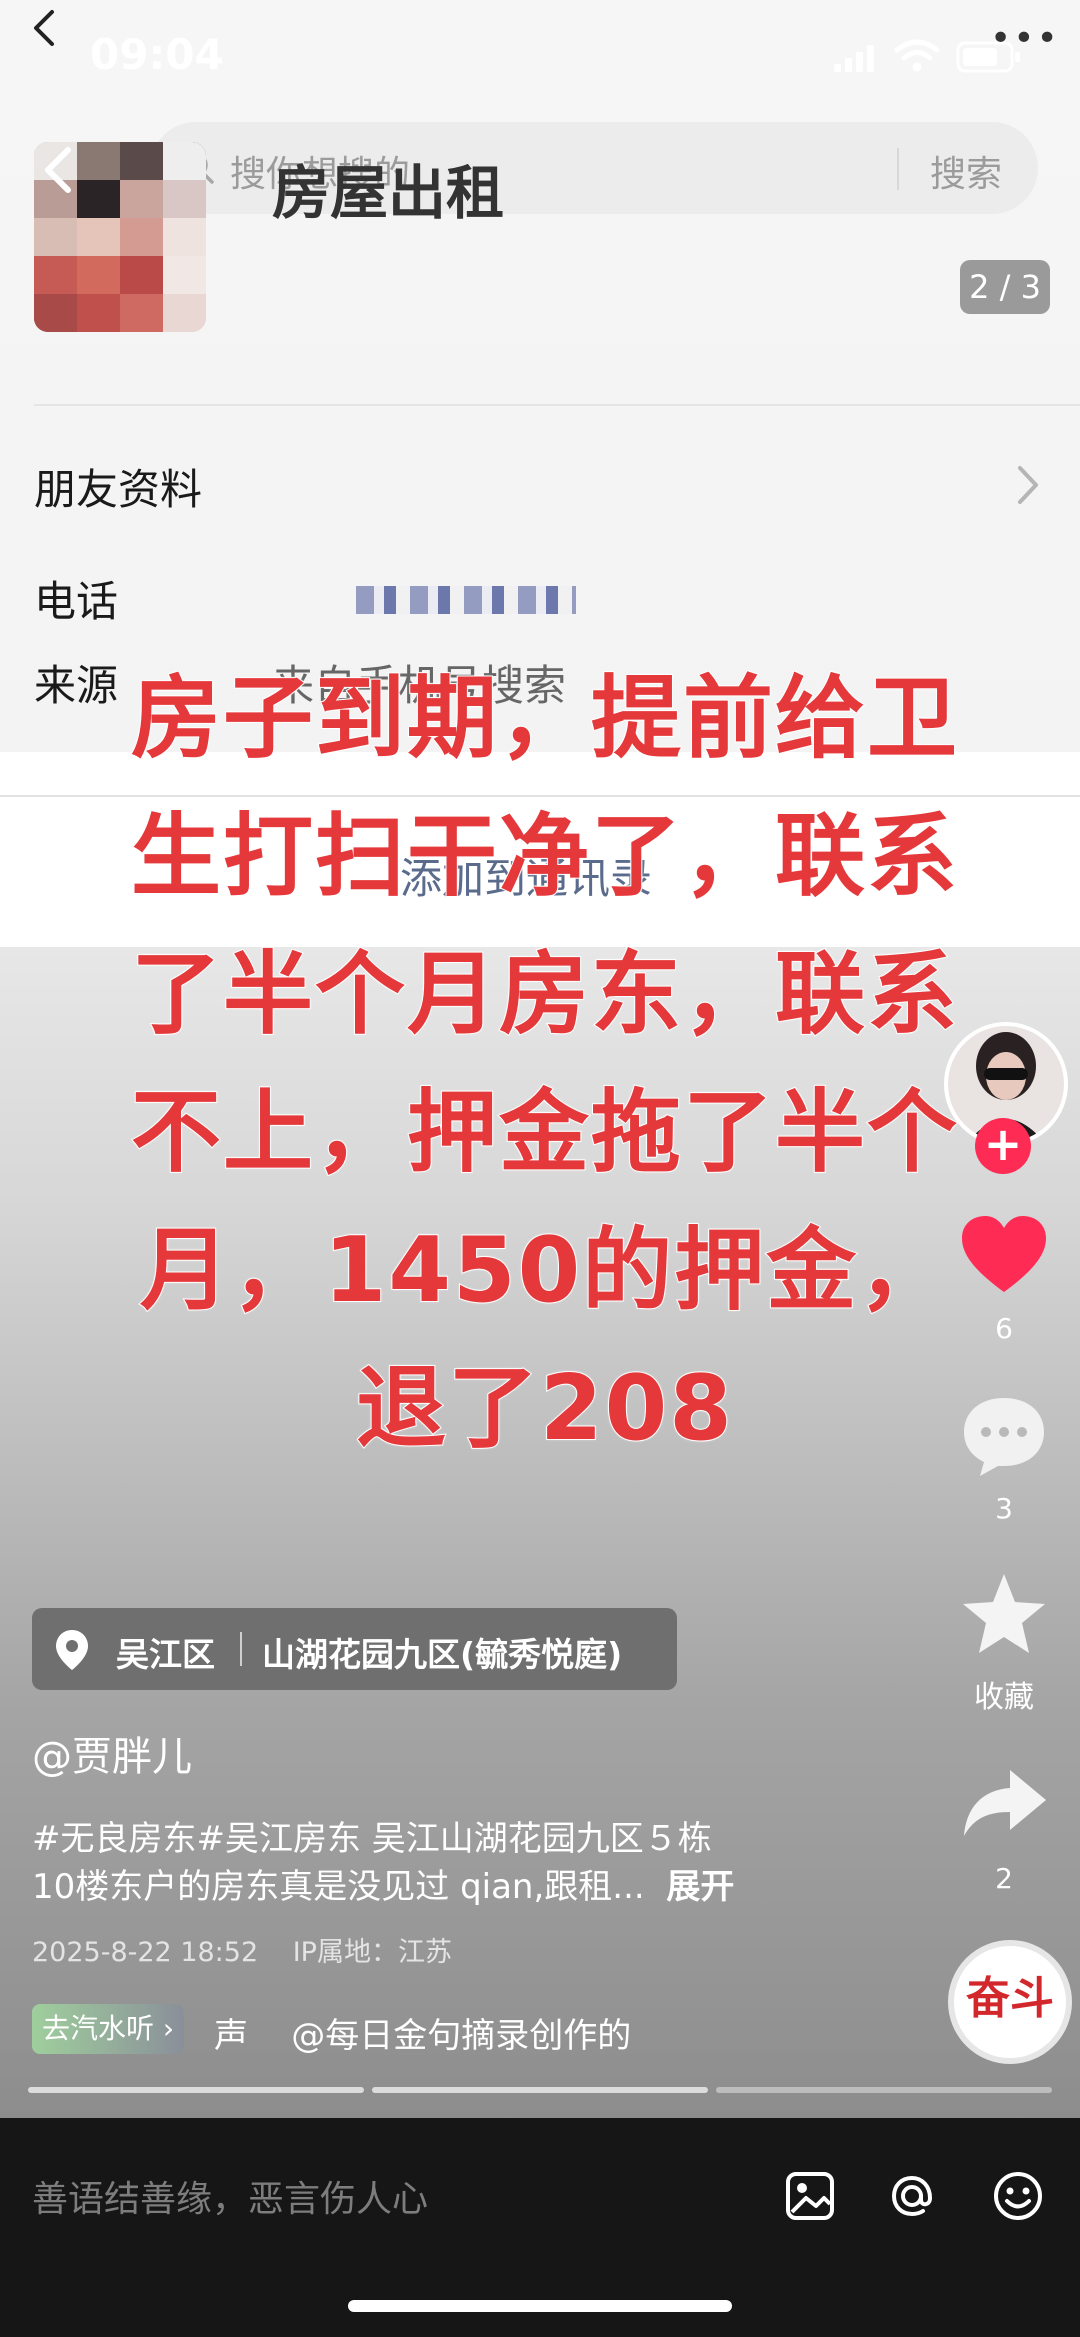  I want to click on comment-icon, so click(1004, 1436).